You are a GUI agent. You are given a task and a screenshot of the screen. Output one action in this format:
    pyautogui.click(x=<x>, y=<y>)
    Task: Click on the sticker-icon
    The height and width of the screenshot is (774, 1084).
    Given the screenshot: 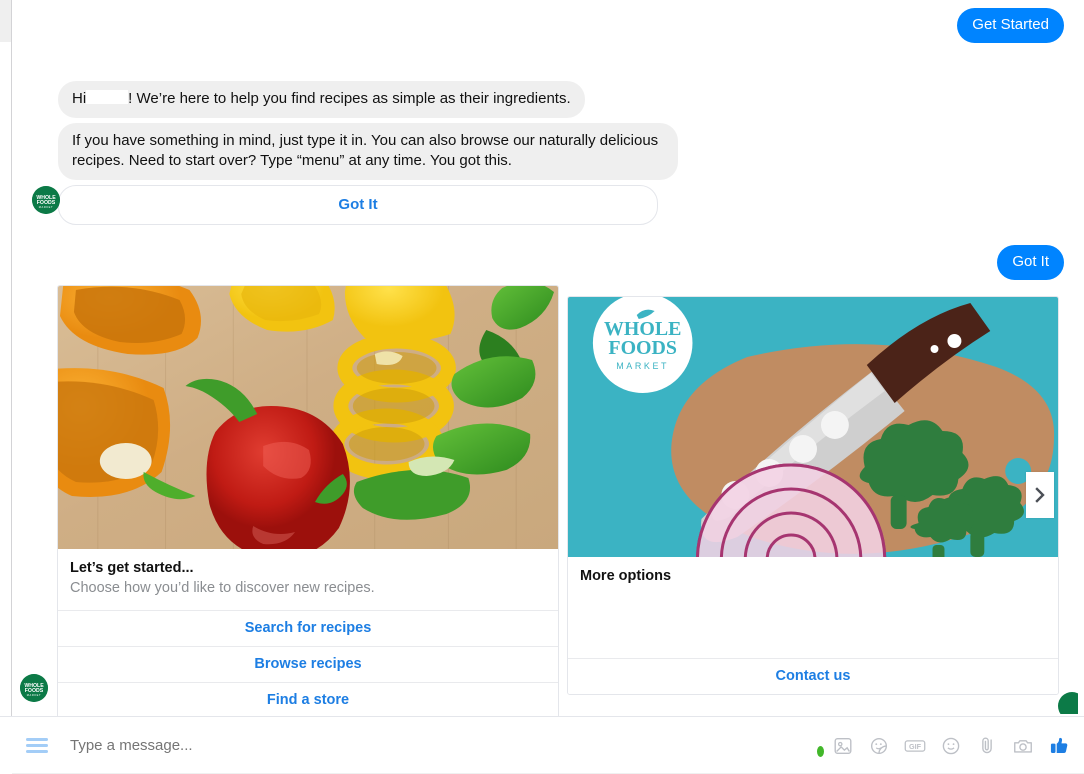 What is the action you would take?
    pyautogui.click(x=879, y=746)
    